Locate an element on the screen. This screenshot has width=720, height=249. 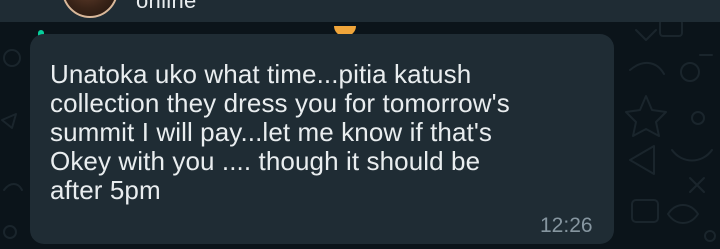
message-line: Okey with you .... though it should be is located at coordinates (265, 161).